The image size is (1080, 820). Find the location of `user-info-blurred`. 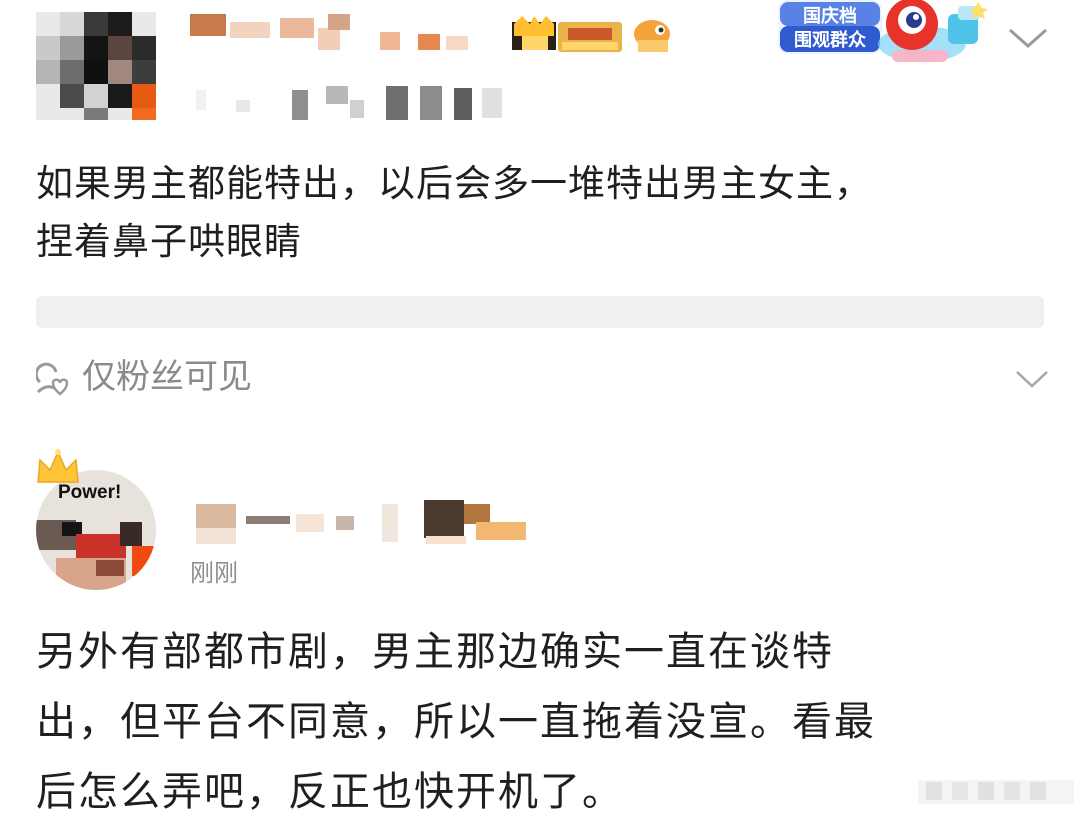

user-info-blurred is located at coordinates (361, 102).